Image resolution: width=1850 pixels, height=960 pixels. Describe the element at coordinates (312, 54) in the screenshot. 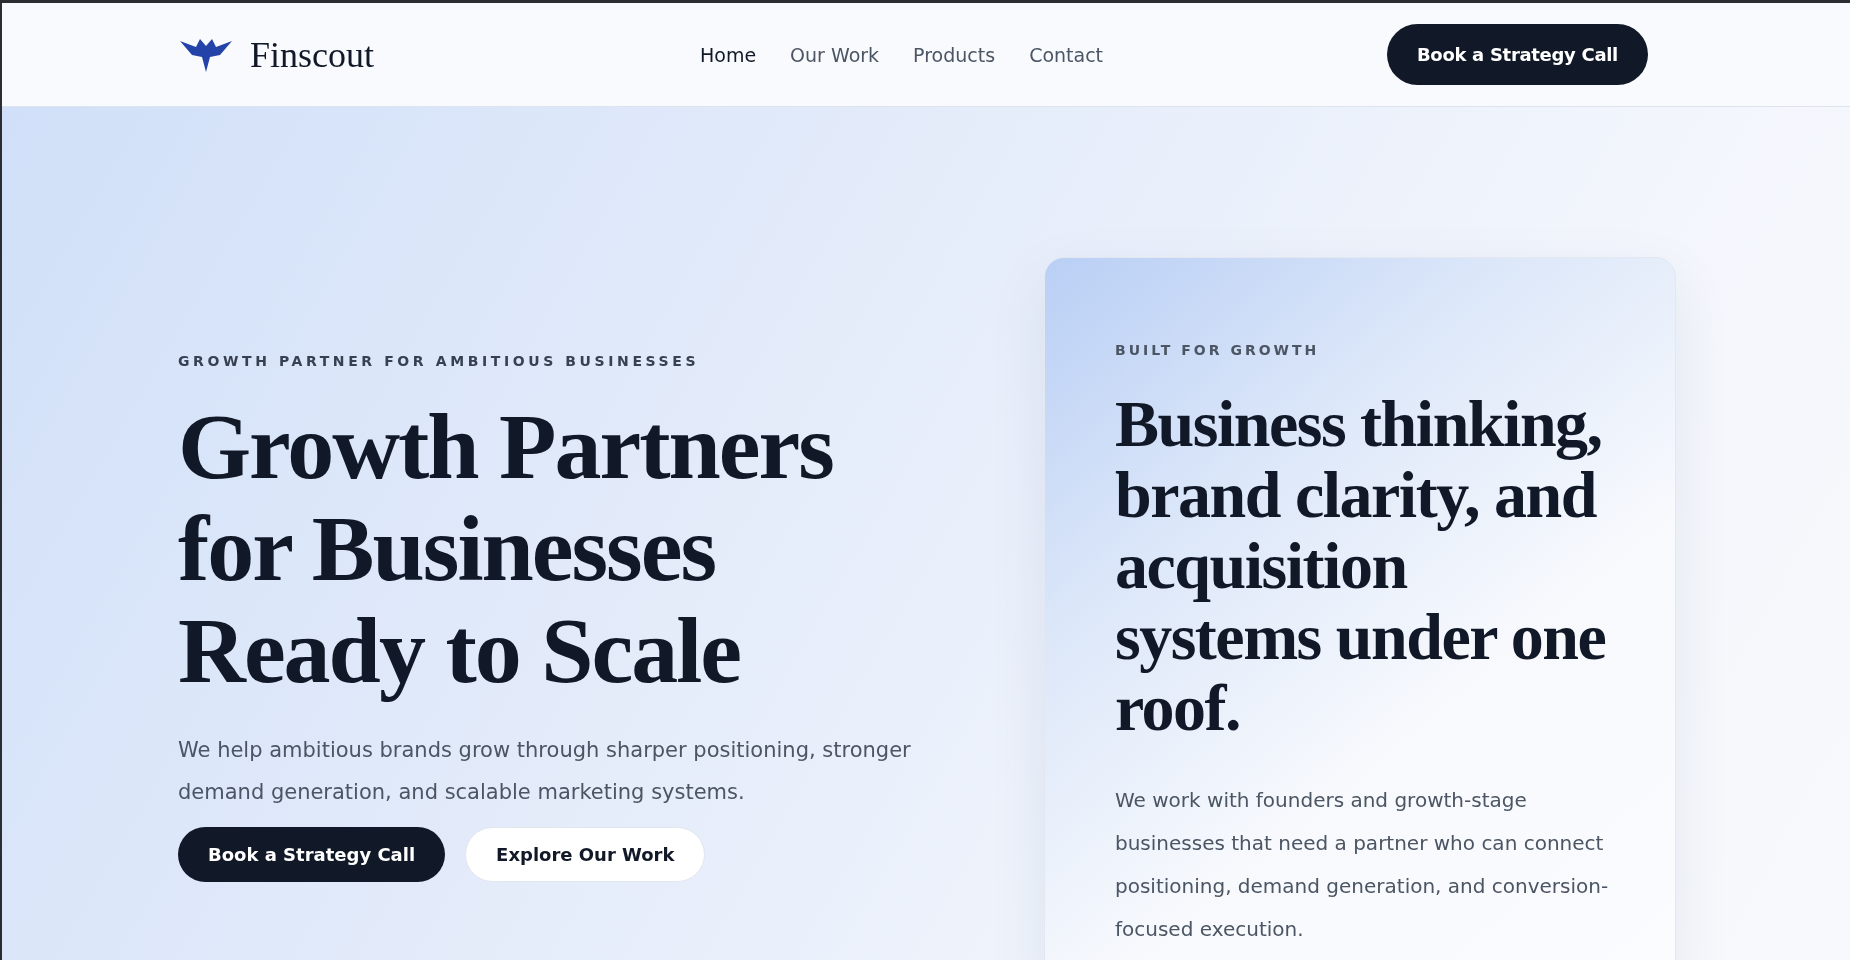

I see `brand-name: Finscout` at that location.